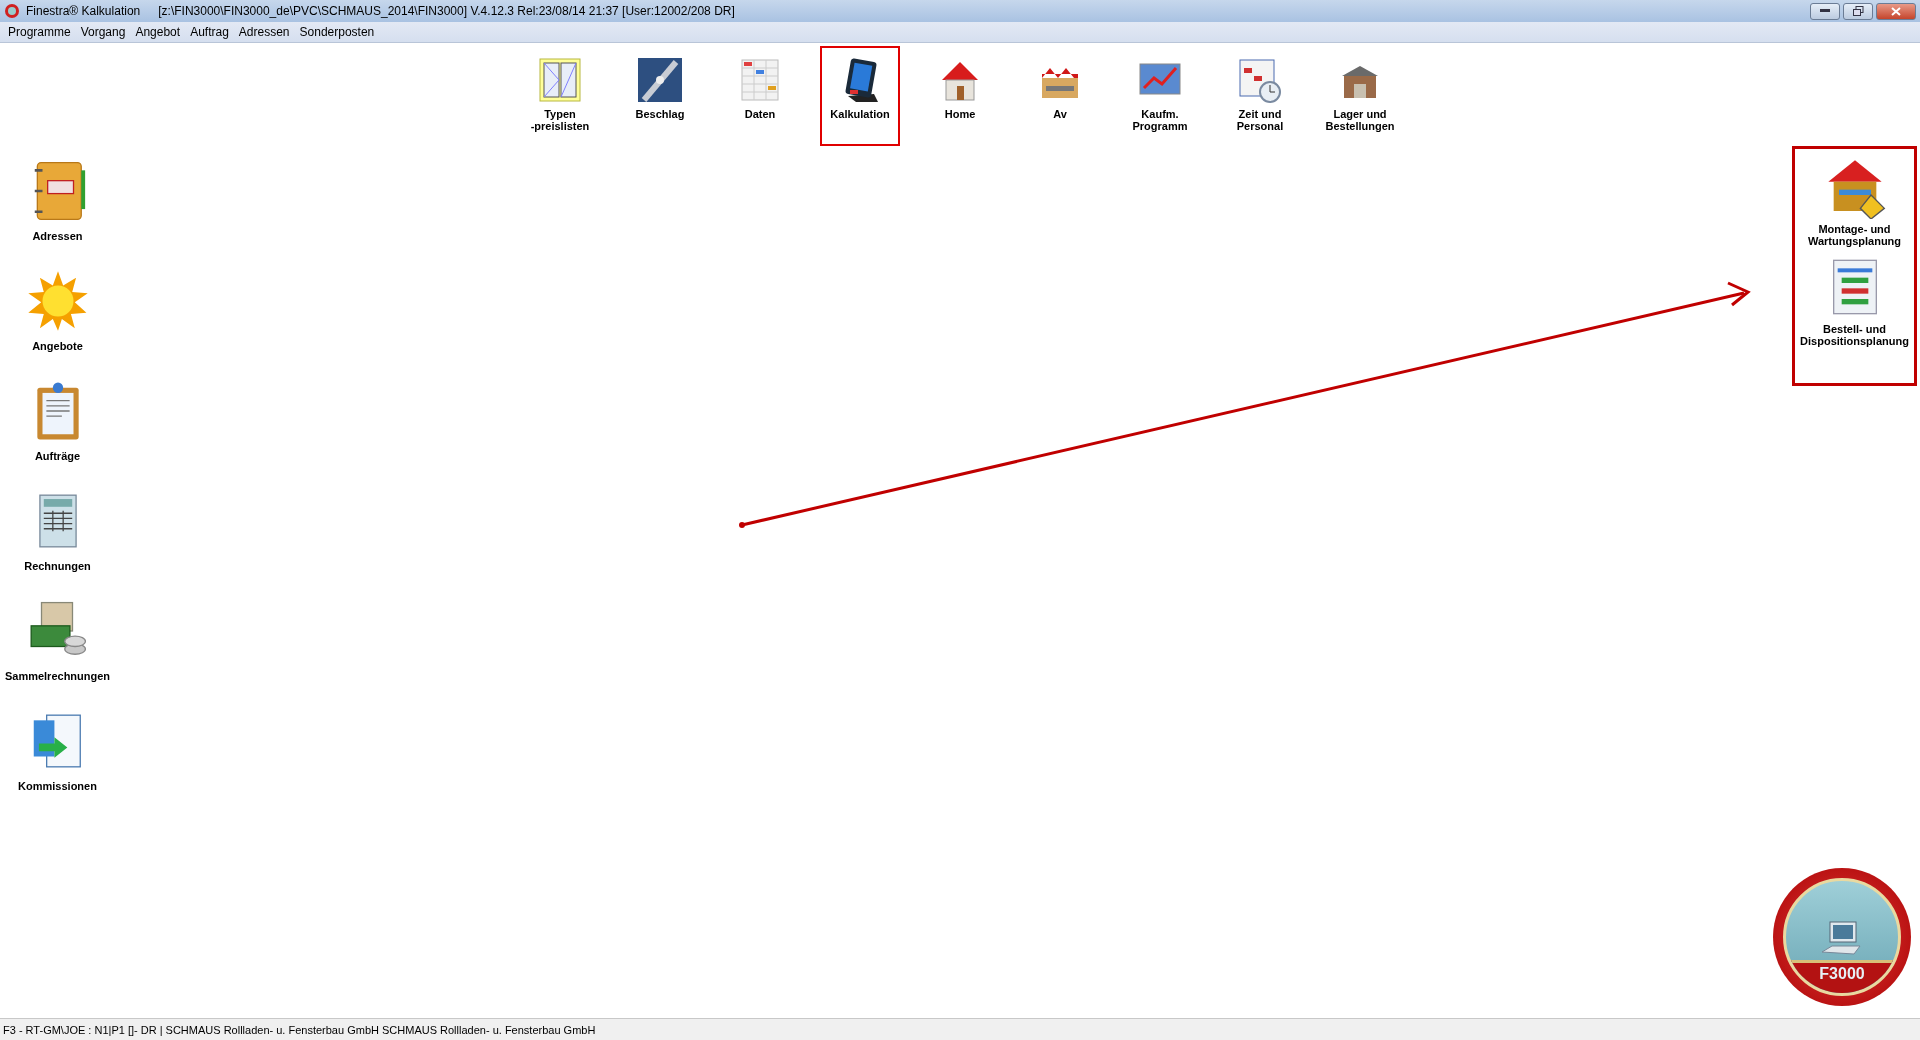 This screenshot has height=1040, width=1920. What do you see at coordinates (103, 32) in the screenshot?
I see `menu-item: Vorgang` at bounding box center [103, 32].